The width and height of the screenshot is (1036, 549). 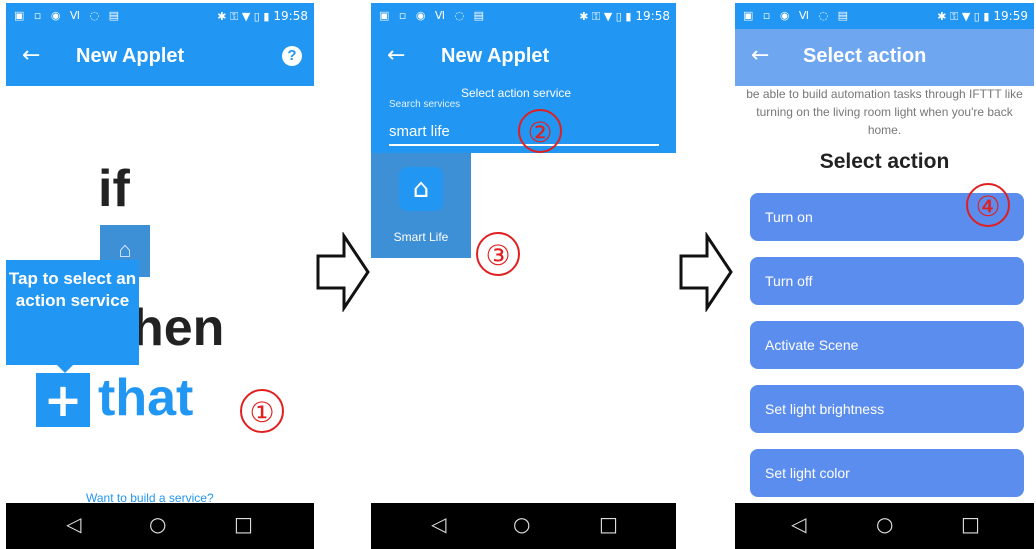 I want to click on section-title: Select action, so click(x=884, y=161).